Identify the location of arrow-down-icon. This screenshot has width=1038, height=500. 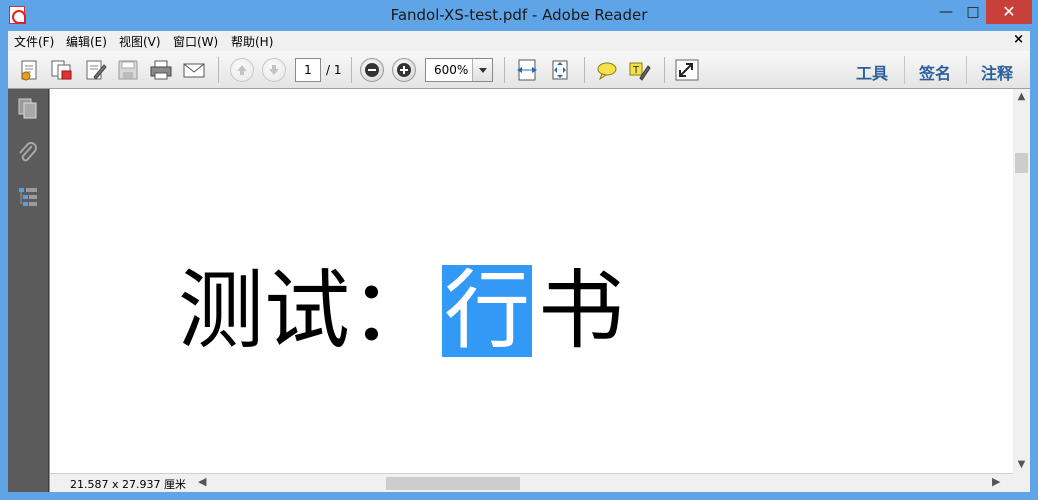
(274, 70).